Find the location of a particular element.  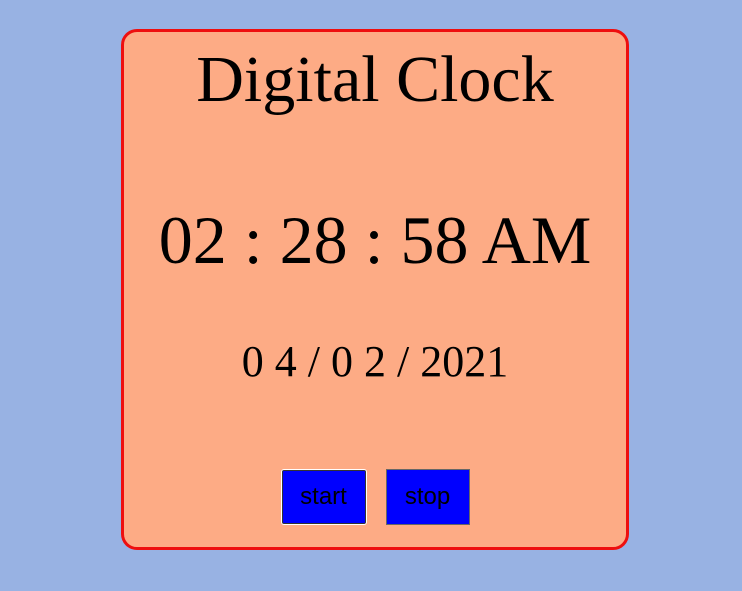

date-display: 0 4 / 0 2 / 2021 is located at coordinates (375, 361).